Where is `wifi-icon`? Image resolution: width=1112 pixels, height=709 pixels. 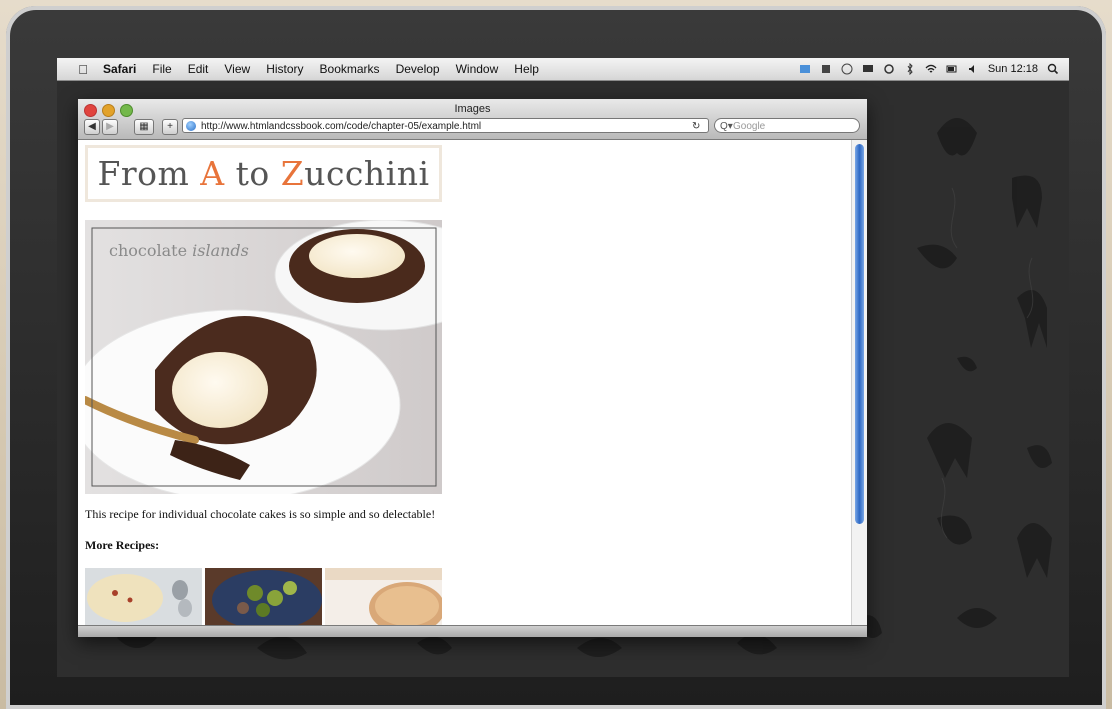 wifi-icon is located at coordinates (931, 69).